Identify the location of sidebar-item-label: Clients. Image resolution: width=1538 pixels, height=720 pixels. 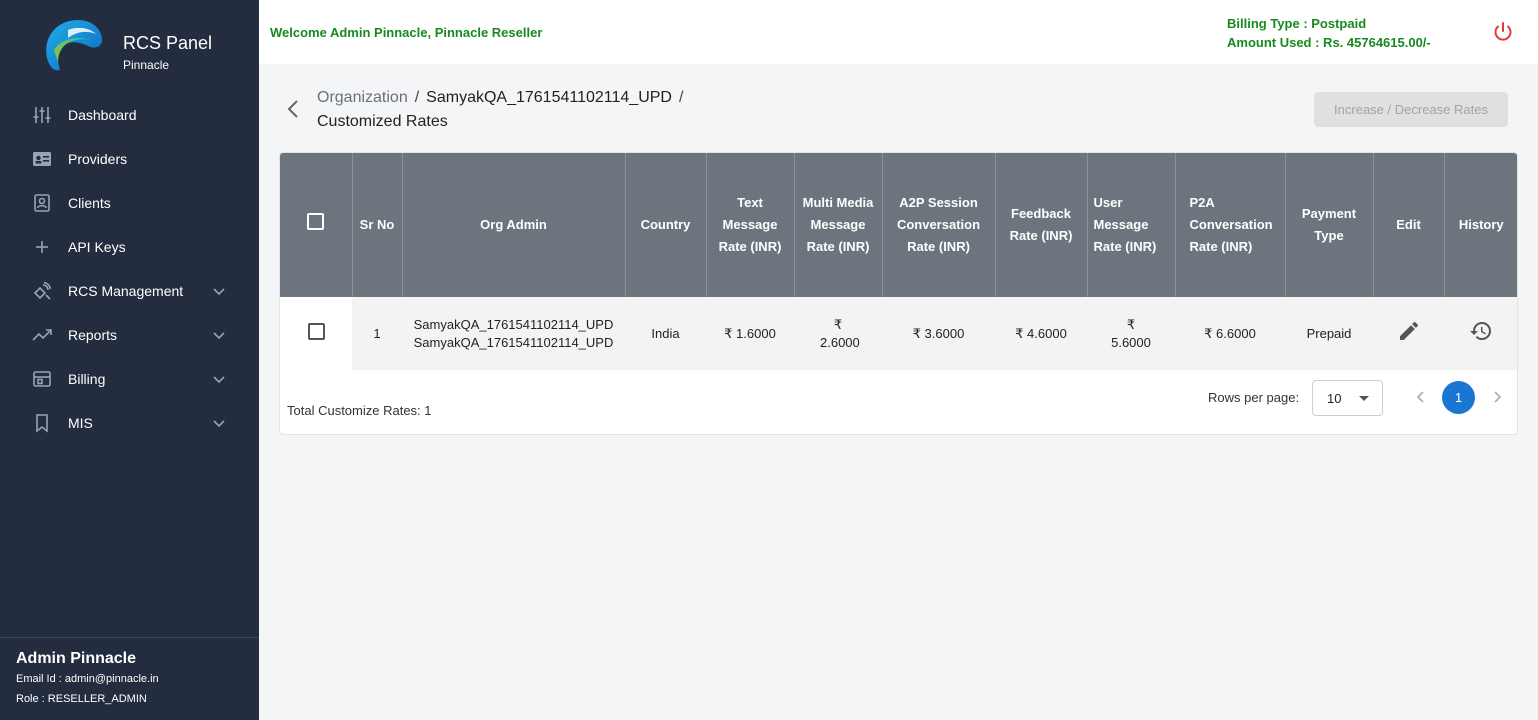
(89, 203).